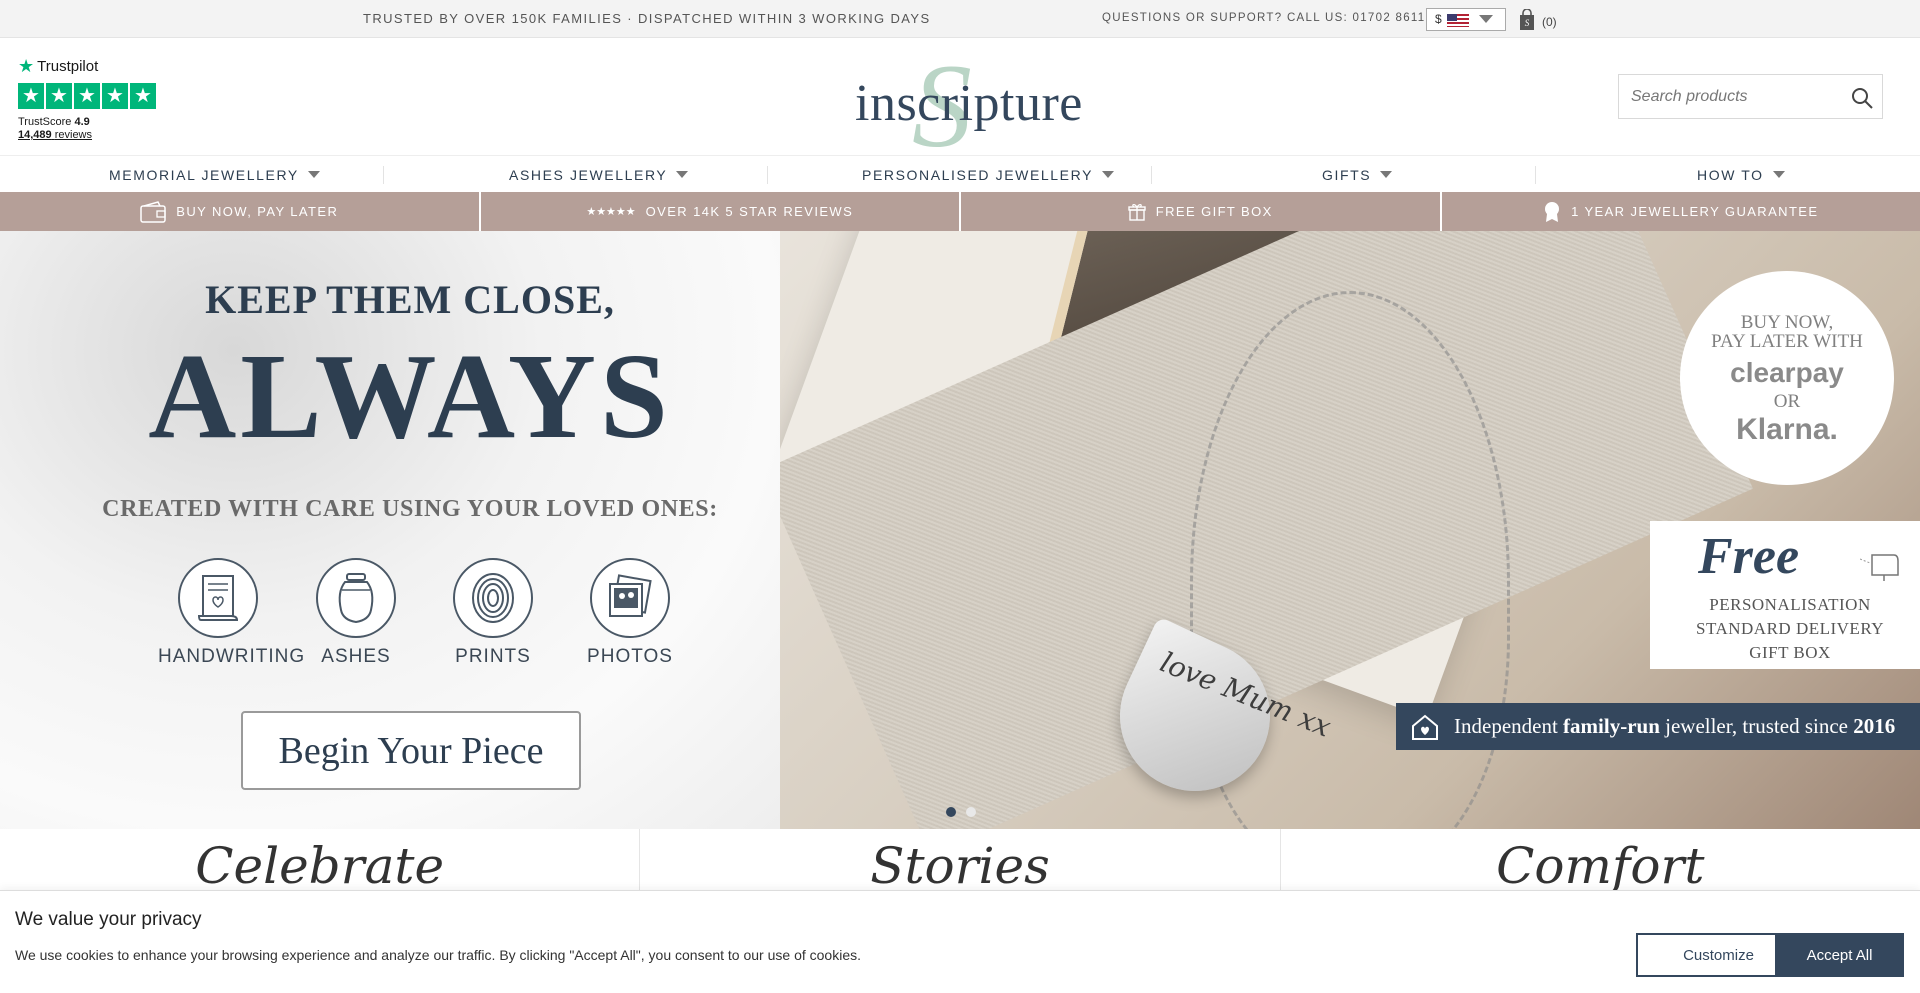  Describe the element at coordinates (493, 598) in the screenshot. I see `fingerprint-icon` at that location.